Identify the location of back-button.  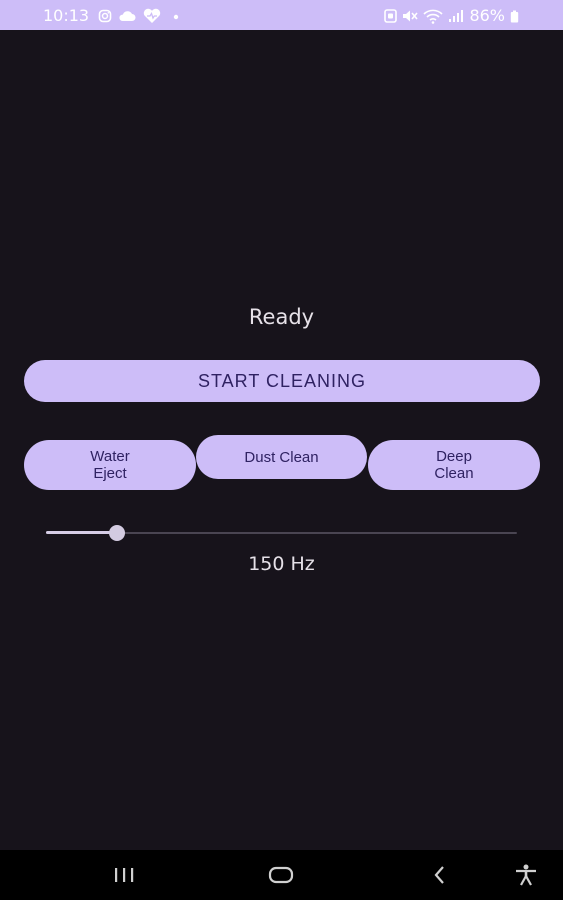
(440, 875).